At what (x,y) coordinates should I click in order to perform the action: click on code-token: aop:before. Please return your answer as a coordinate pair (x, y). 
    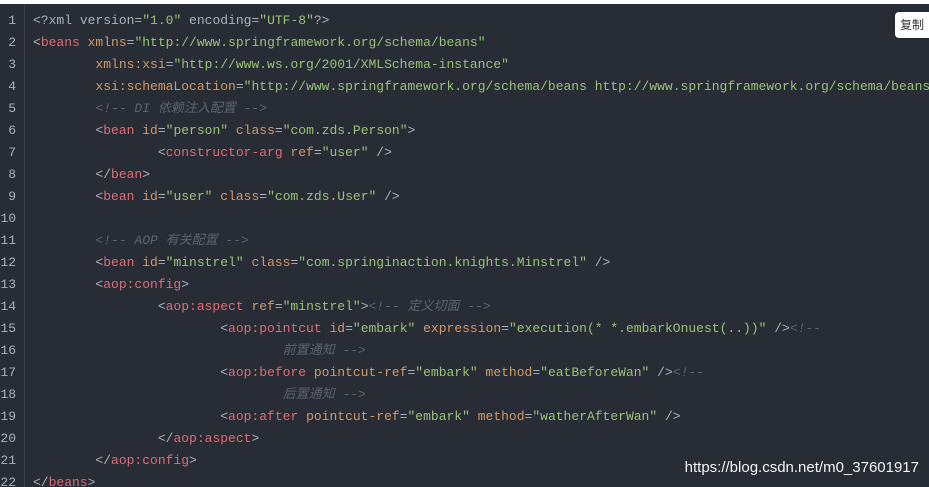
    Looking at the image, I should click on (267, 372).